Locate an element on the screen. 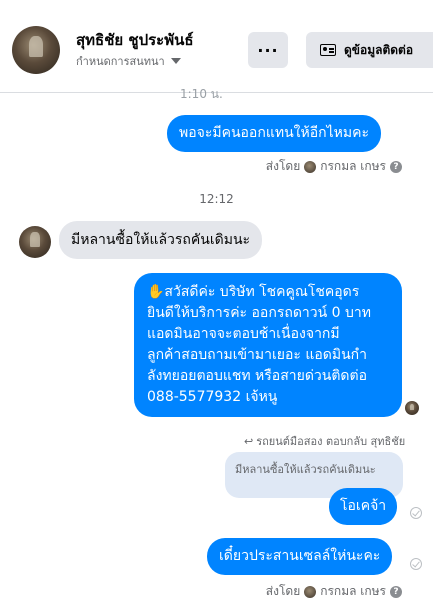 This screenshot has width=433, height=615. conversation-status-dropdown: กำหนดการสนทนา is located at coordinates (128, 61).